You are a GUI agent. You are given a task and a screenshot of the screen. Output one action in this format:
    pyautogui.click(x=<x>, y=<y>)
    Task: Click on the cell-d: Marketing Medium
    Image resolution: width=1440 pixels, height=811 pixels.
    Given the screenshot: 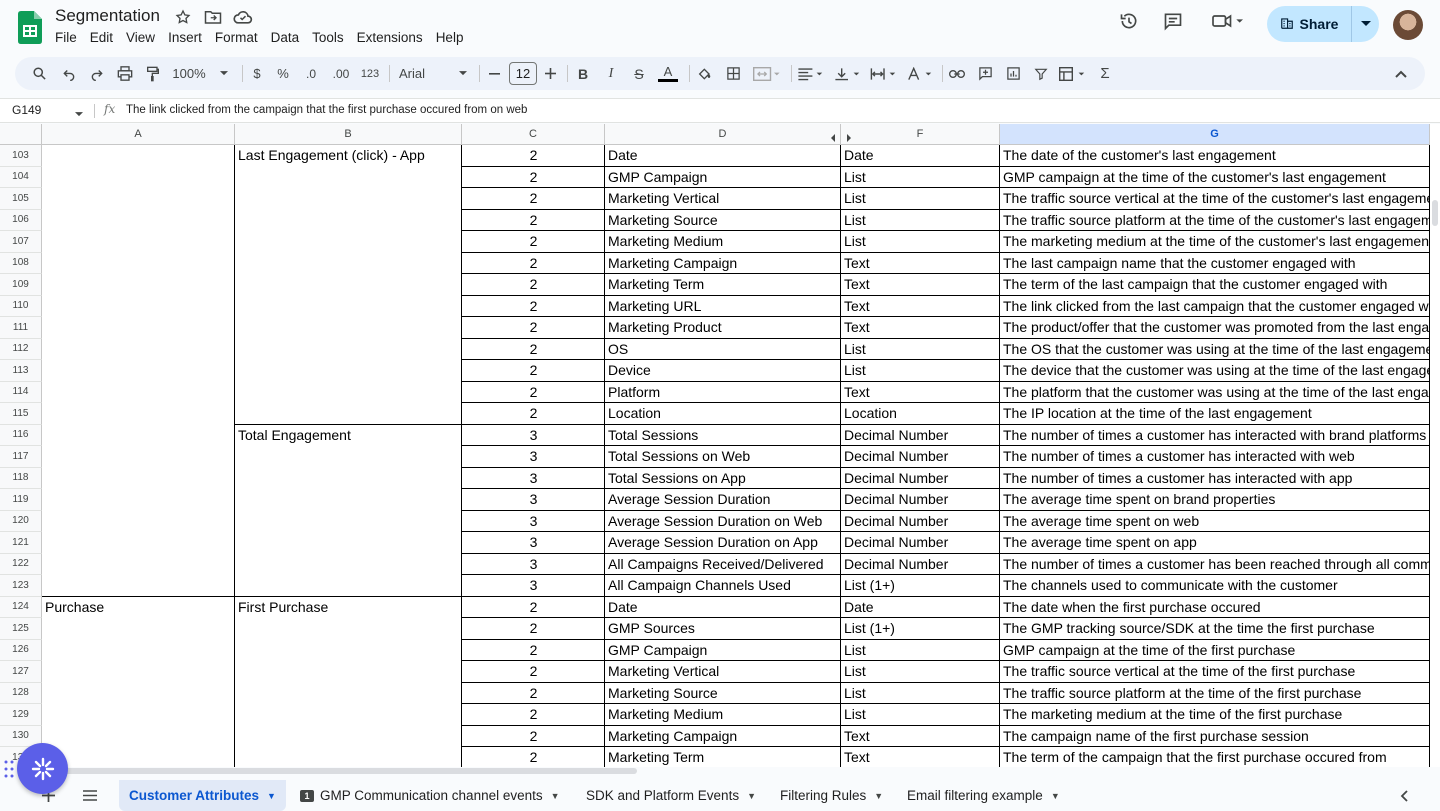 What is the action you would take?
    pyautogui.click(x=723, y=242)
    